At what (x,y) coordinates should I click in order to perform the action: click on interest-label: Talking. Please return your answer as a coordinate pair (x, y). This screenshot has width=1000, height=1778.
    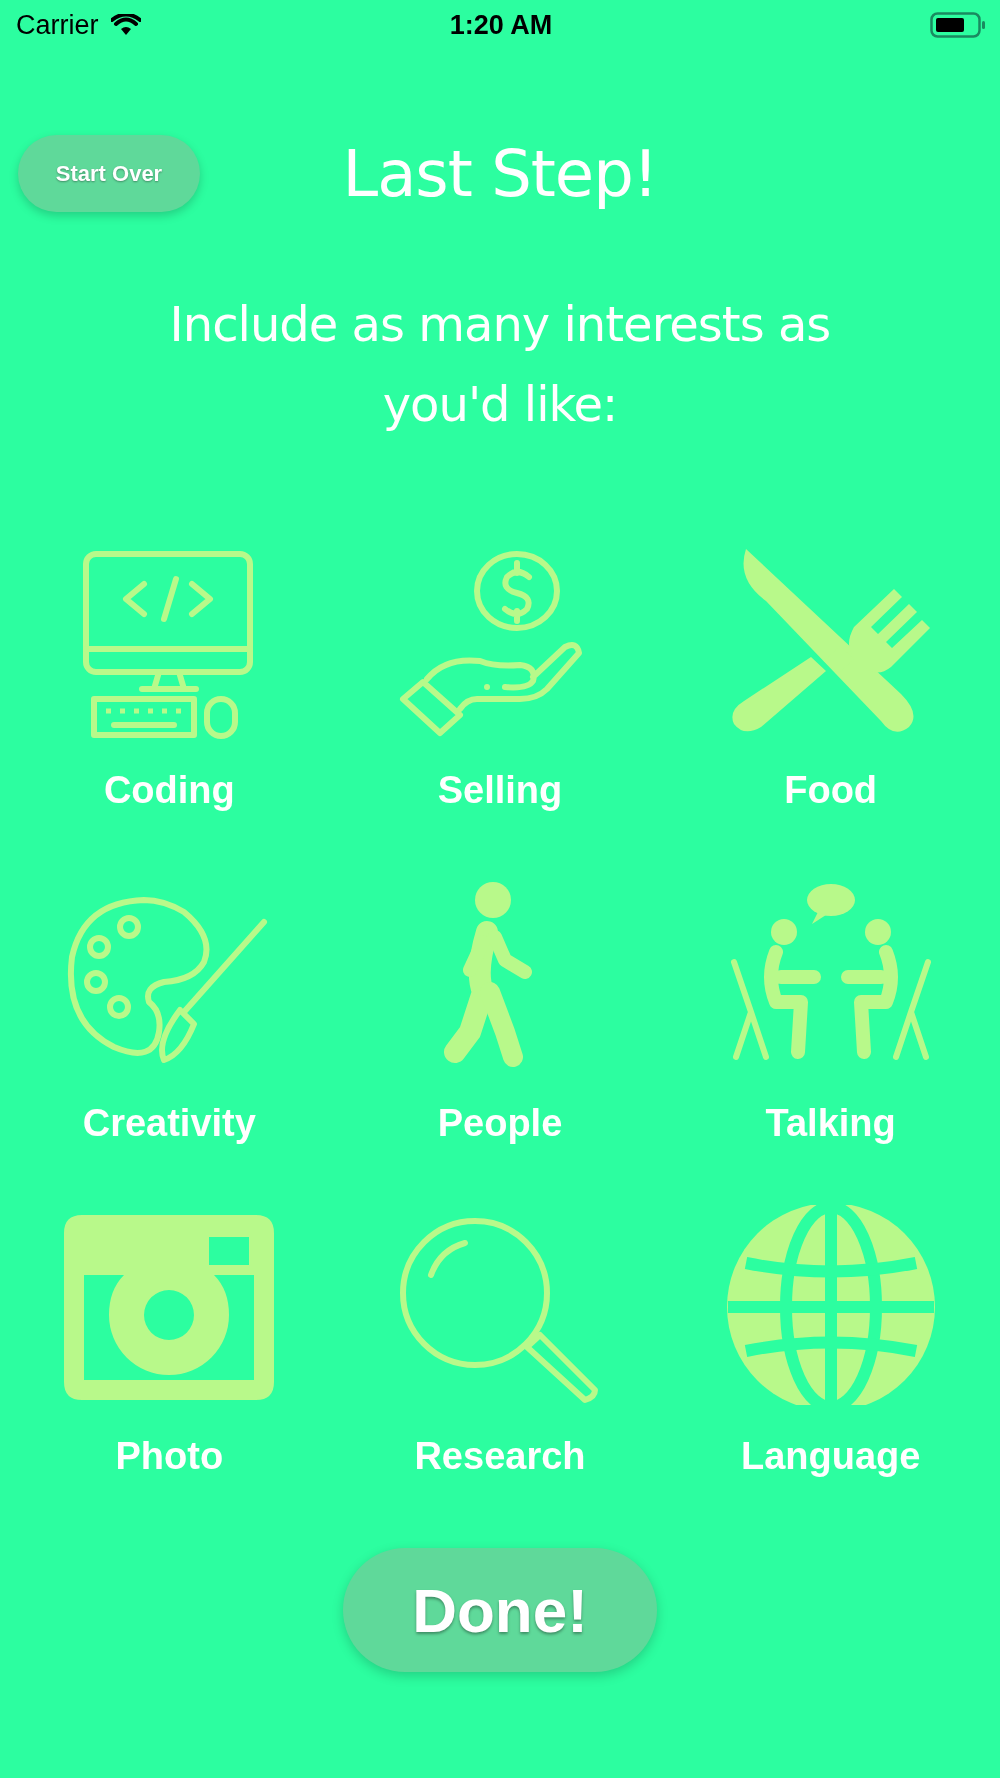
    Looking at the image, I should click on (830, 1123).